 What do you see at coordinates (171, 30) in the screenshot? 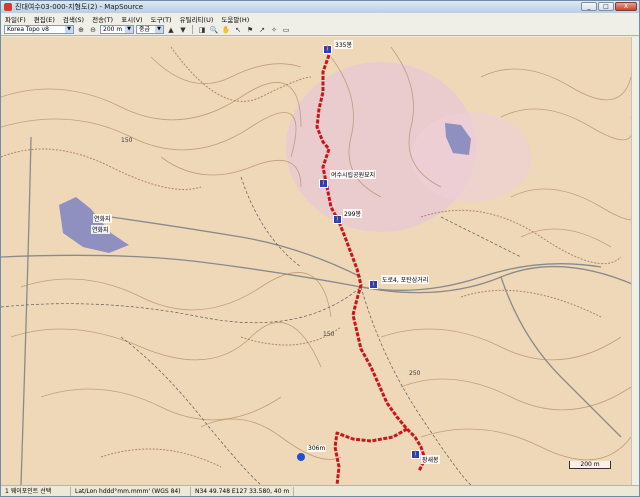
I see `receive-from-device-icon: ▲` at bounding box center [171, 30].